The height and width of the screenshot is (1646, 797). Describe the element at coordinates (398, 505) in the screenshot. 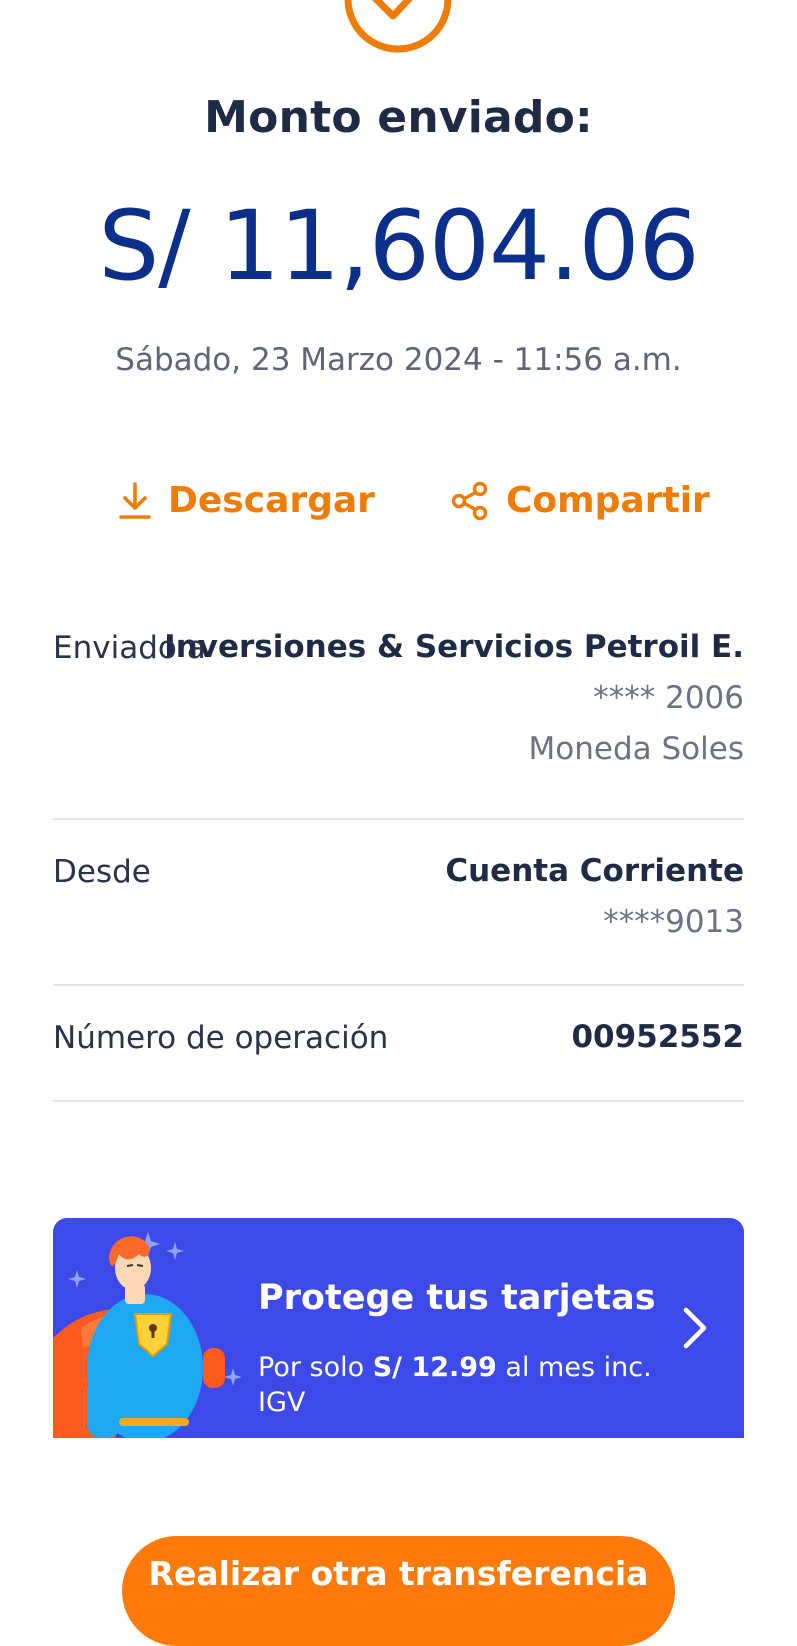

I see `action-bar: Descargar Compartir` at that location.